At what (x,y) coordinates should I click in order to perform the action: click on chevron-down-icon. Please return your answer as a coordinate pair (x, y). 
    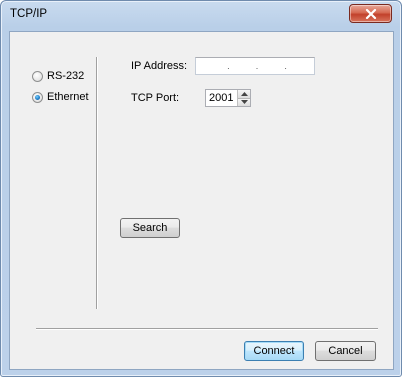
    Looking at the image, I should click on (244, 102).